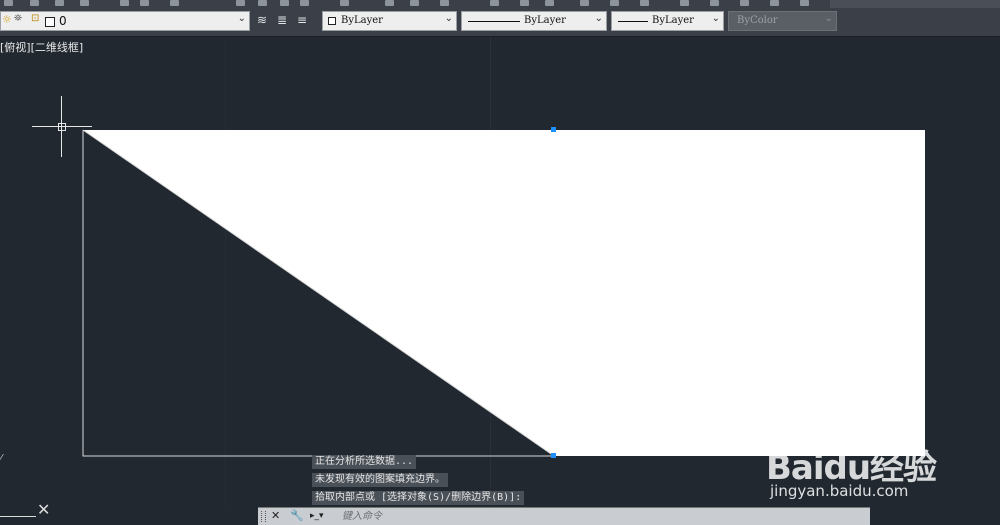  What do you see at coordinates (362, 516) in the screenshot?
I see `command-input-placeholder: 键入命令` at bounding box center [362, 516].